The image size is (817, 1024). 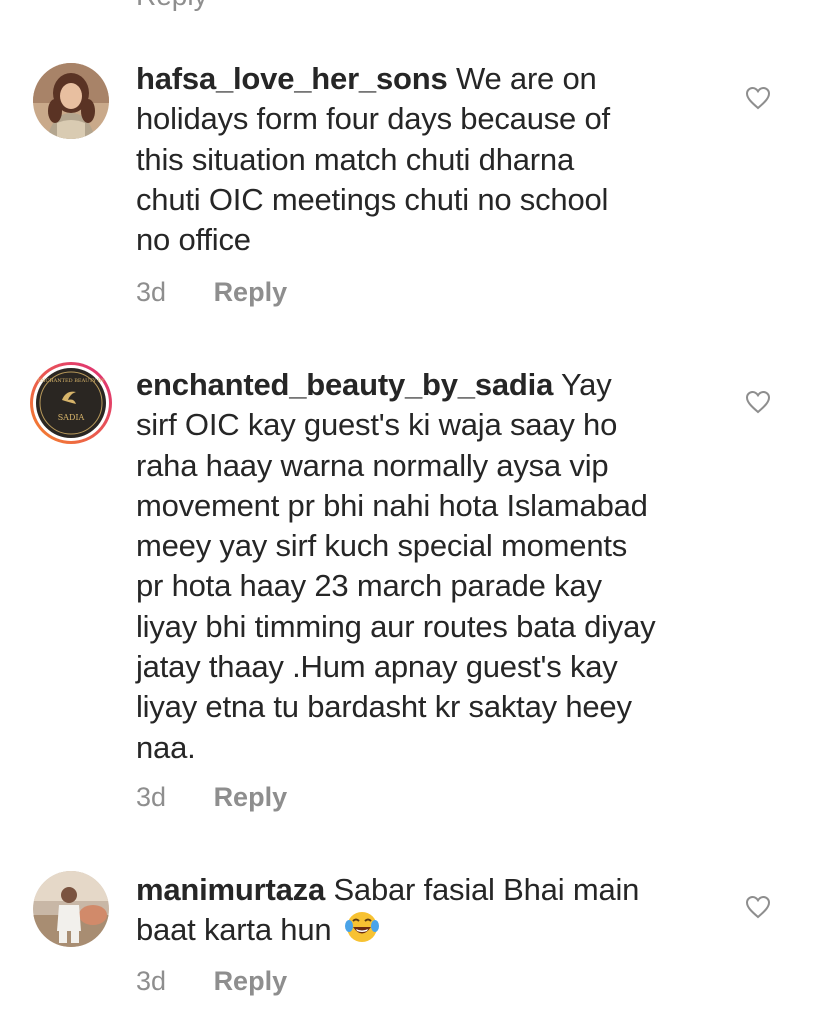 I want to click on comment-text-line: liyay bhi timming aur routes bata diyay, so click(x=396, y=626).